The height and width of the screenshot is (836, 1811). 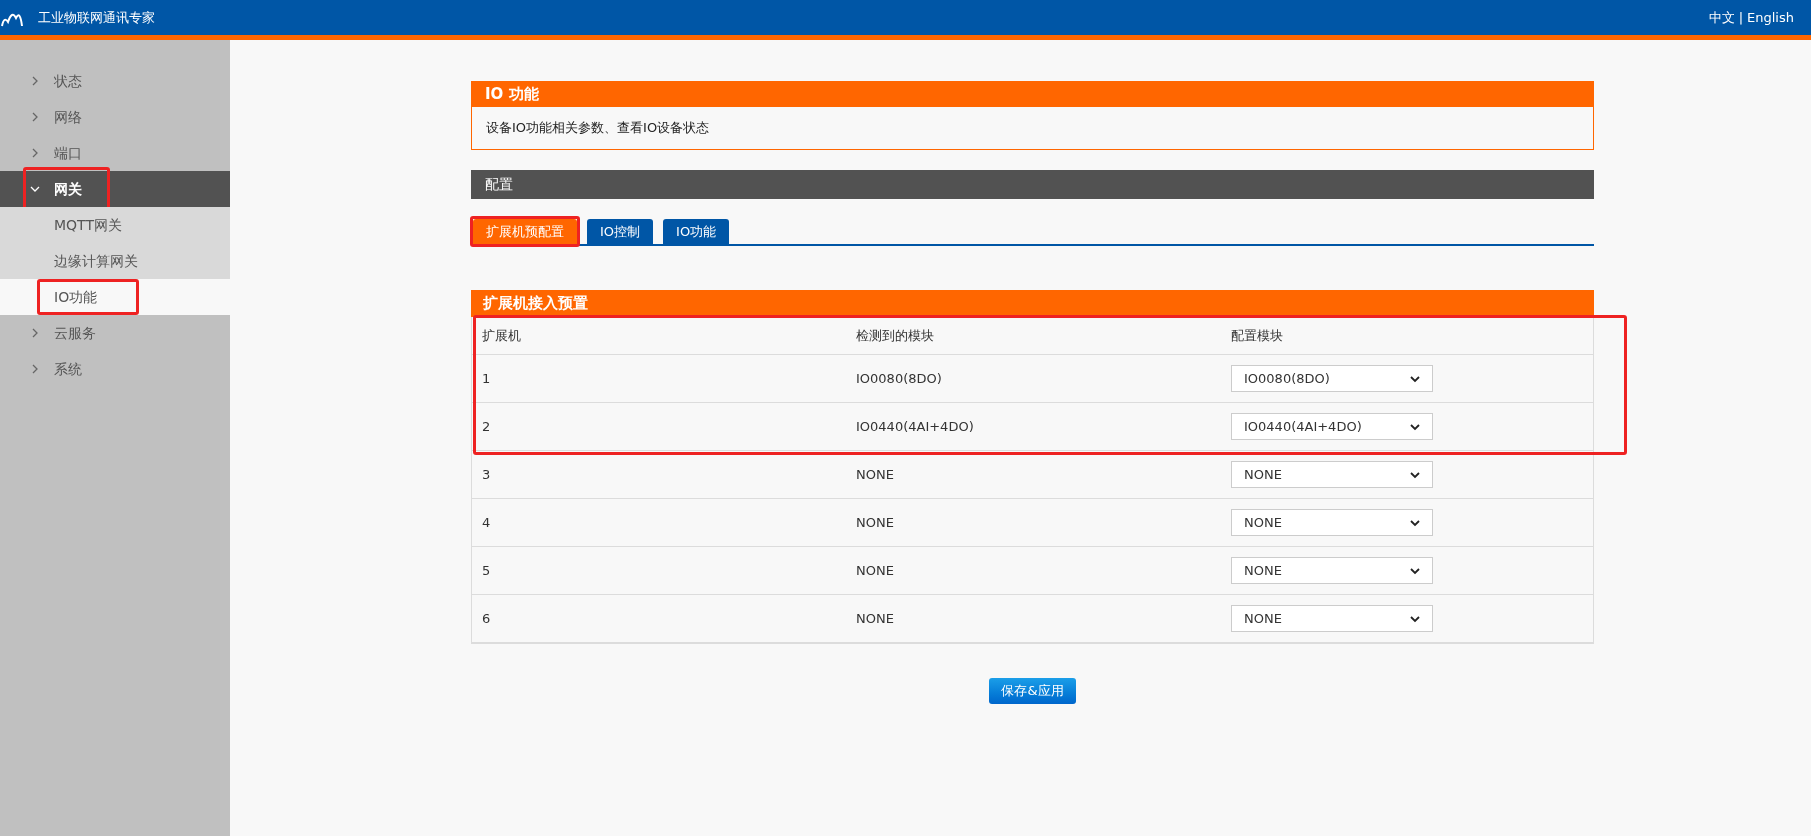 What do you see at coordinates (486, 619) in the screenshot?
I see `table-cell-text: 6` at bounding box center [486, 619].